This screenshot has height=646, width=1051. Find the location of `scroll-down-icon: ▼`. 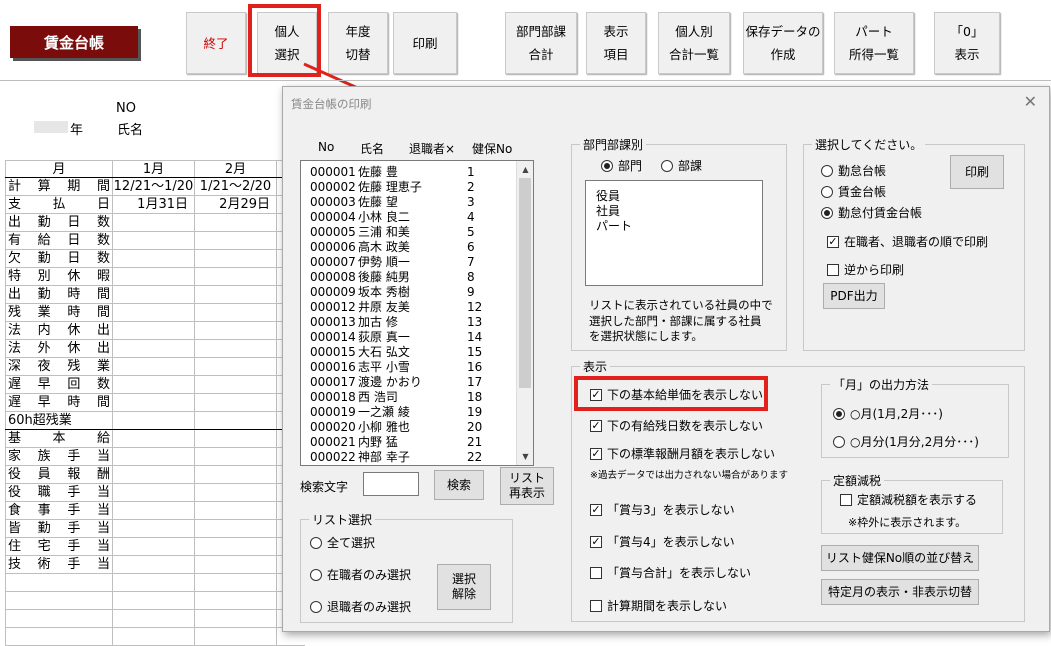

scroll-down-icon: ▼ is located at coordinates (525, 456).